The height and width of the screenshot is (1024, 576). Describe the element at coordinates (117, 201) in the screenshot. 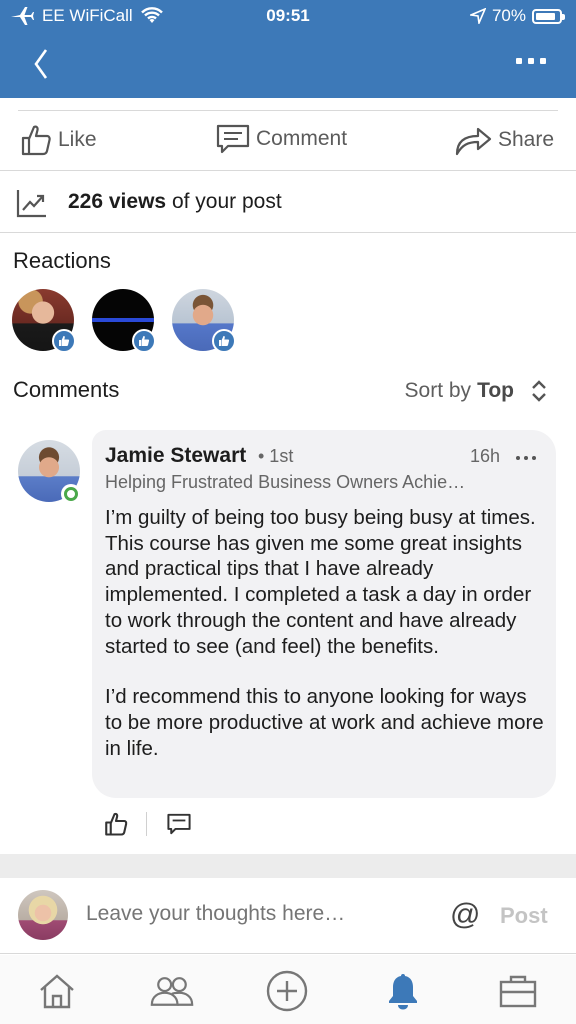

I see `views-count: 226 views` at that location.